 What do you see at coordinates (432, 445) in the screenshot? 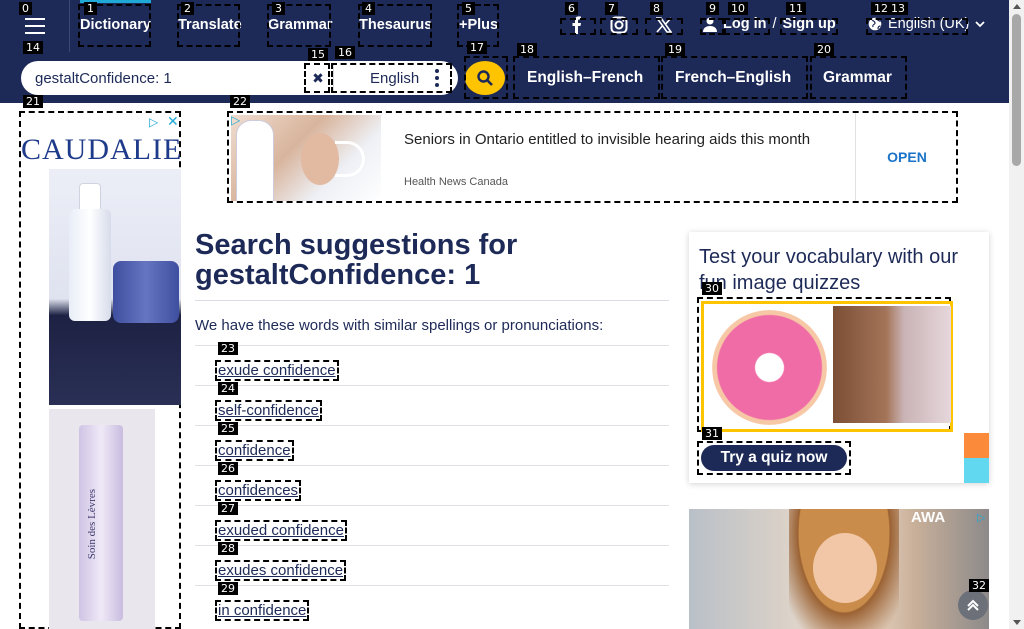
I see `list-item: confidence` at bounding box center [432, 445].